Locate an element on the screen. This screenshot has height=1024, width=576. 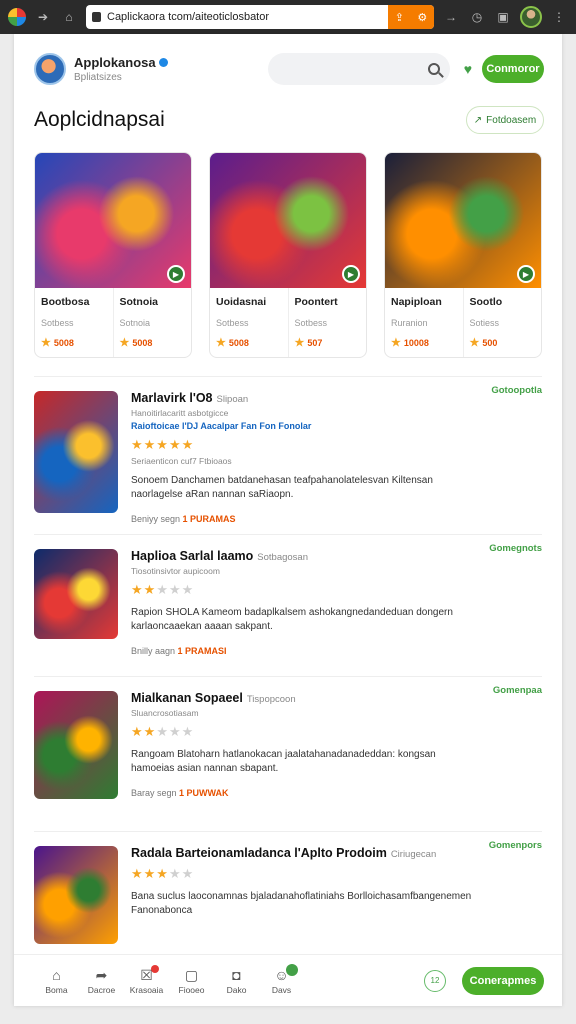
history-icon: ◷ is located at coordinates (477, 17).